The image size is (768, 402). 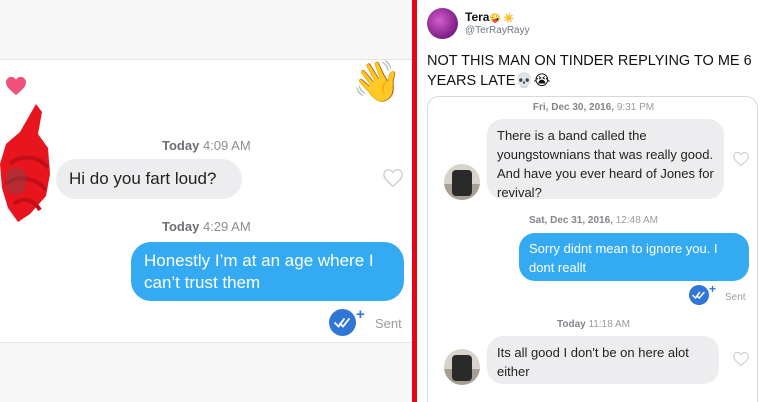 I want to click on tweet-handle: @TerRayRayy, so click(x=497, y=30).